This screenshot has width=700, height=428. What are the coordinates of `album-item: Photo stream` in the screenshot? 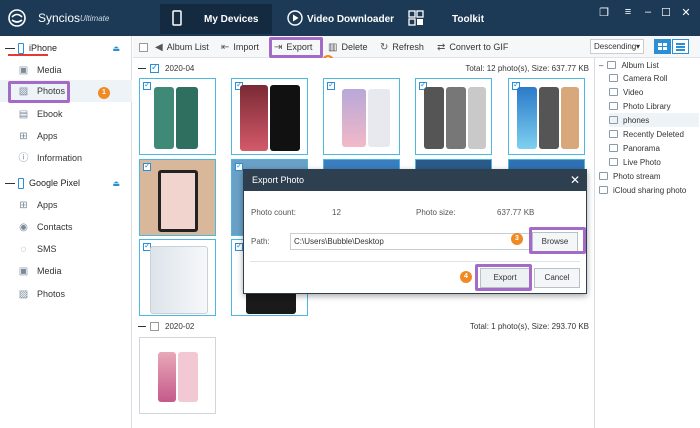 It's located at (630, 176).